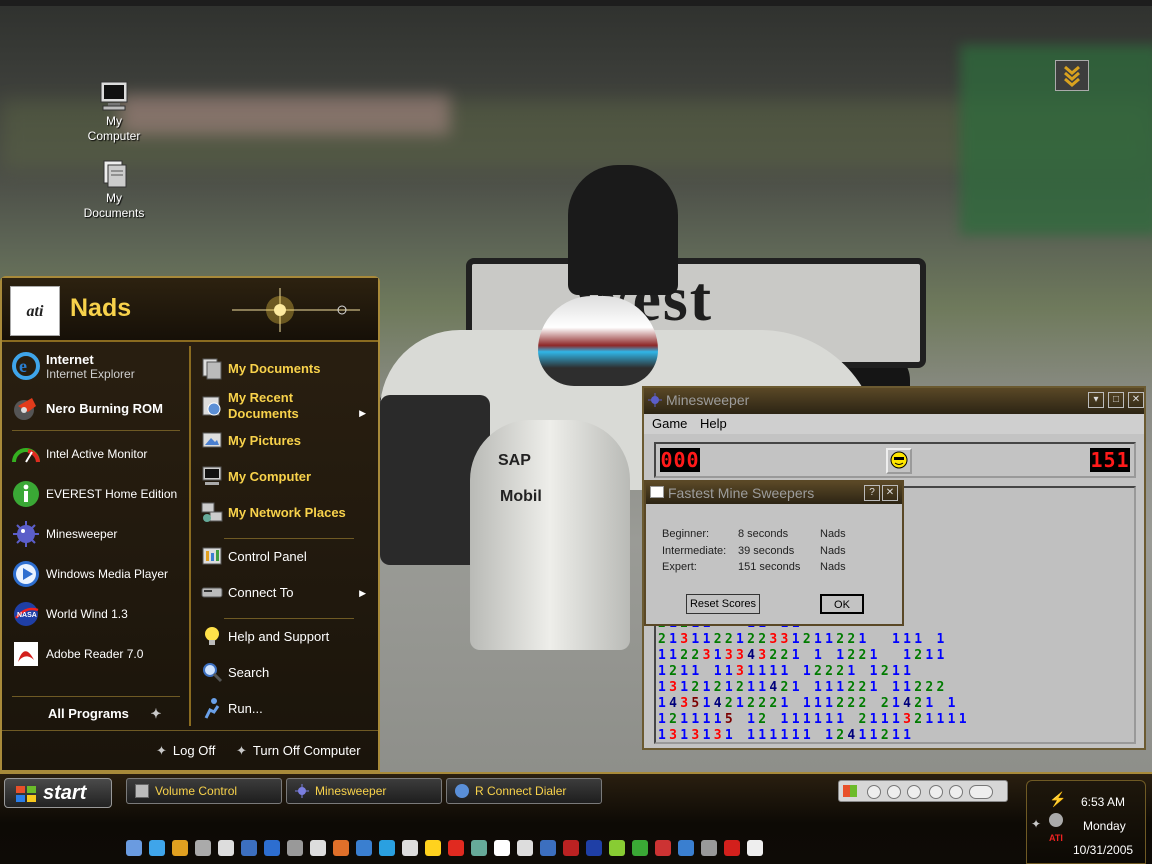  What do you see at coordinates (35, 311) in the screenshot?
I see `avatar: ati` at bounding box center [35, 311].